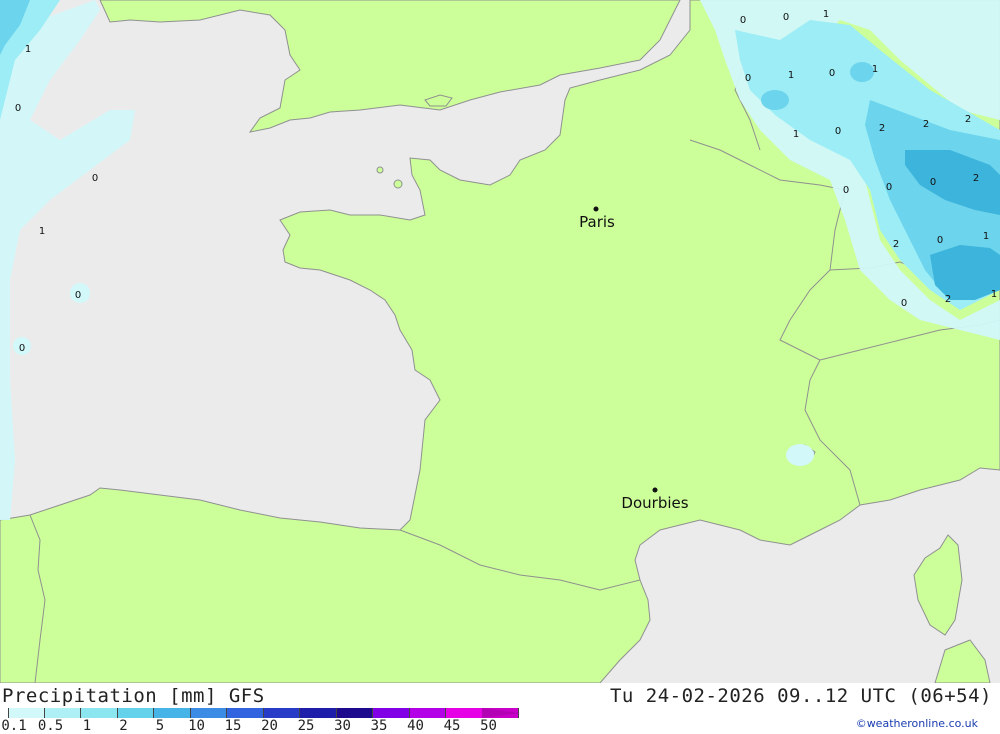 This screenshot has height=734, width=1000. I want to click on credit-link: ©weatheronline.co.uk, so click(917, 723).